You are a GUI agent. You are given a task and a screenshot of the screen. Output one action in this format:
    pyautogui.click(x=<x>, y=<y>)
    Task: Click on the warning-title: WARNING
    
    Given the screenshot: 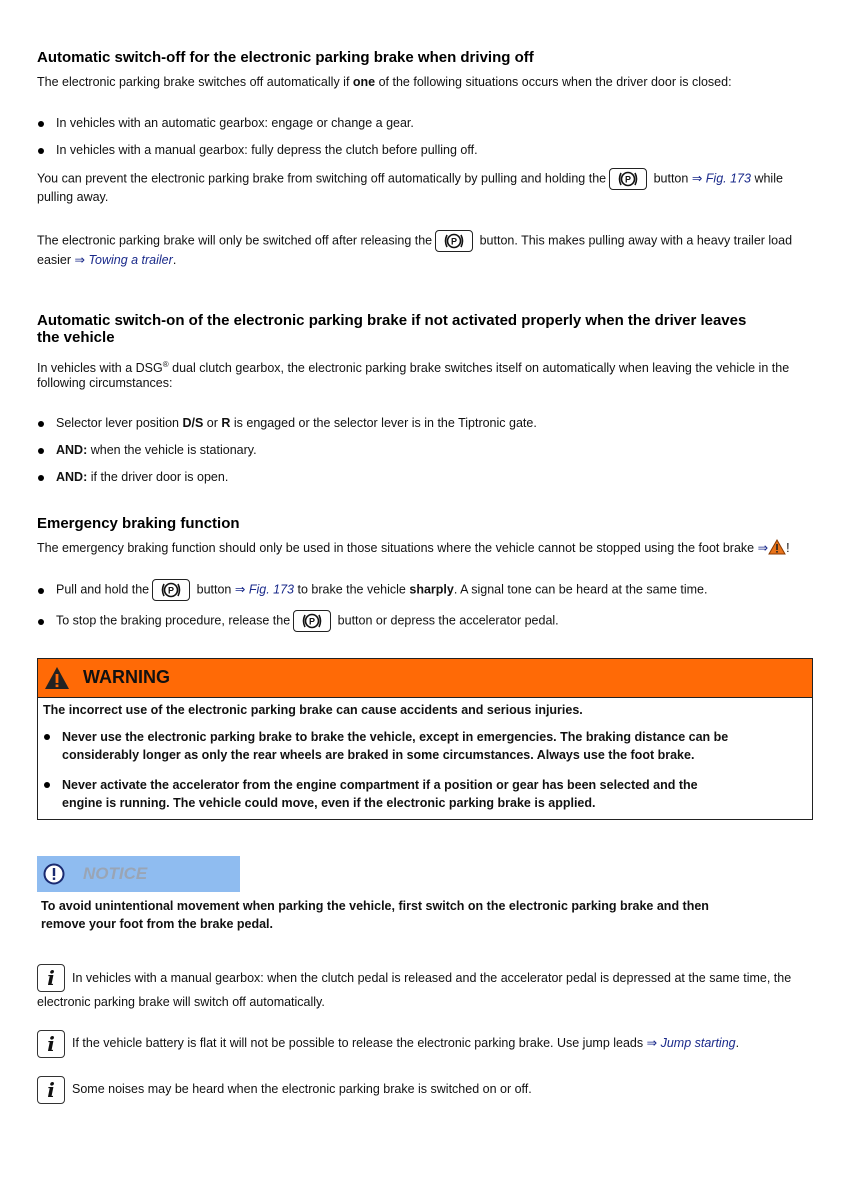 What is the action you would take?
    pyautogui.click(x=126, y=677)
    